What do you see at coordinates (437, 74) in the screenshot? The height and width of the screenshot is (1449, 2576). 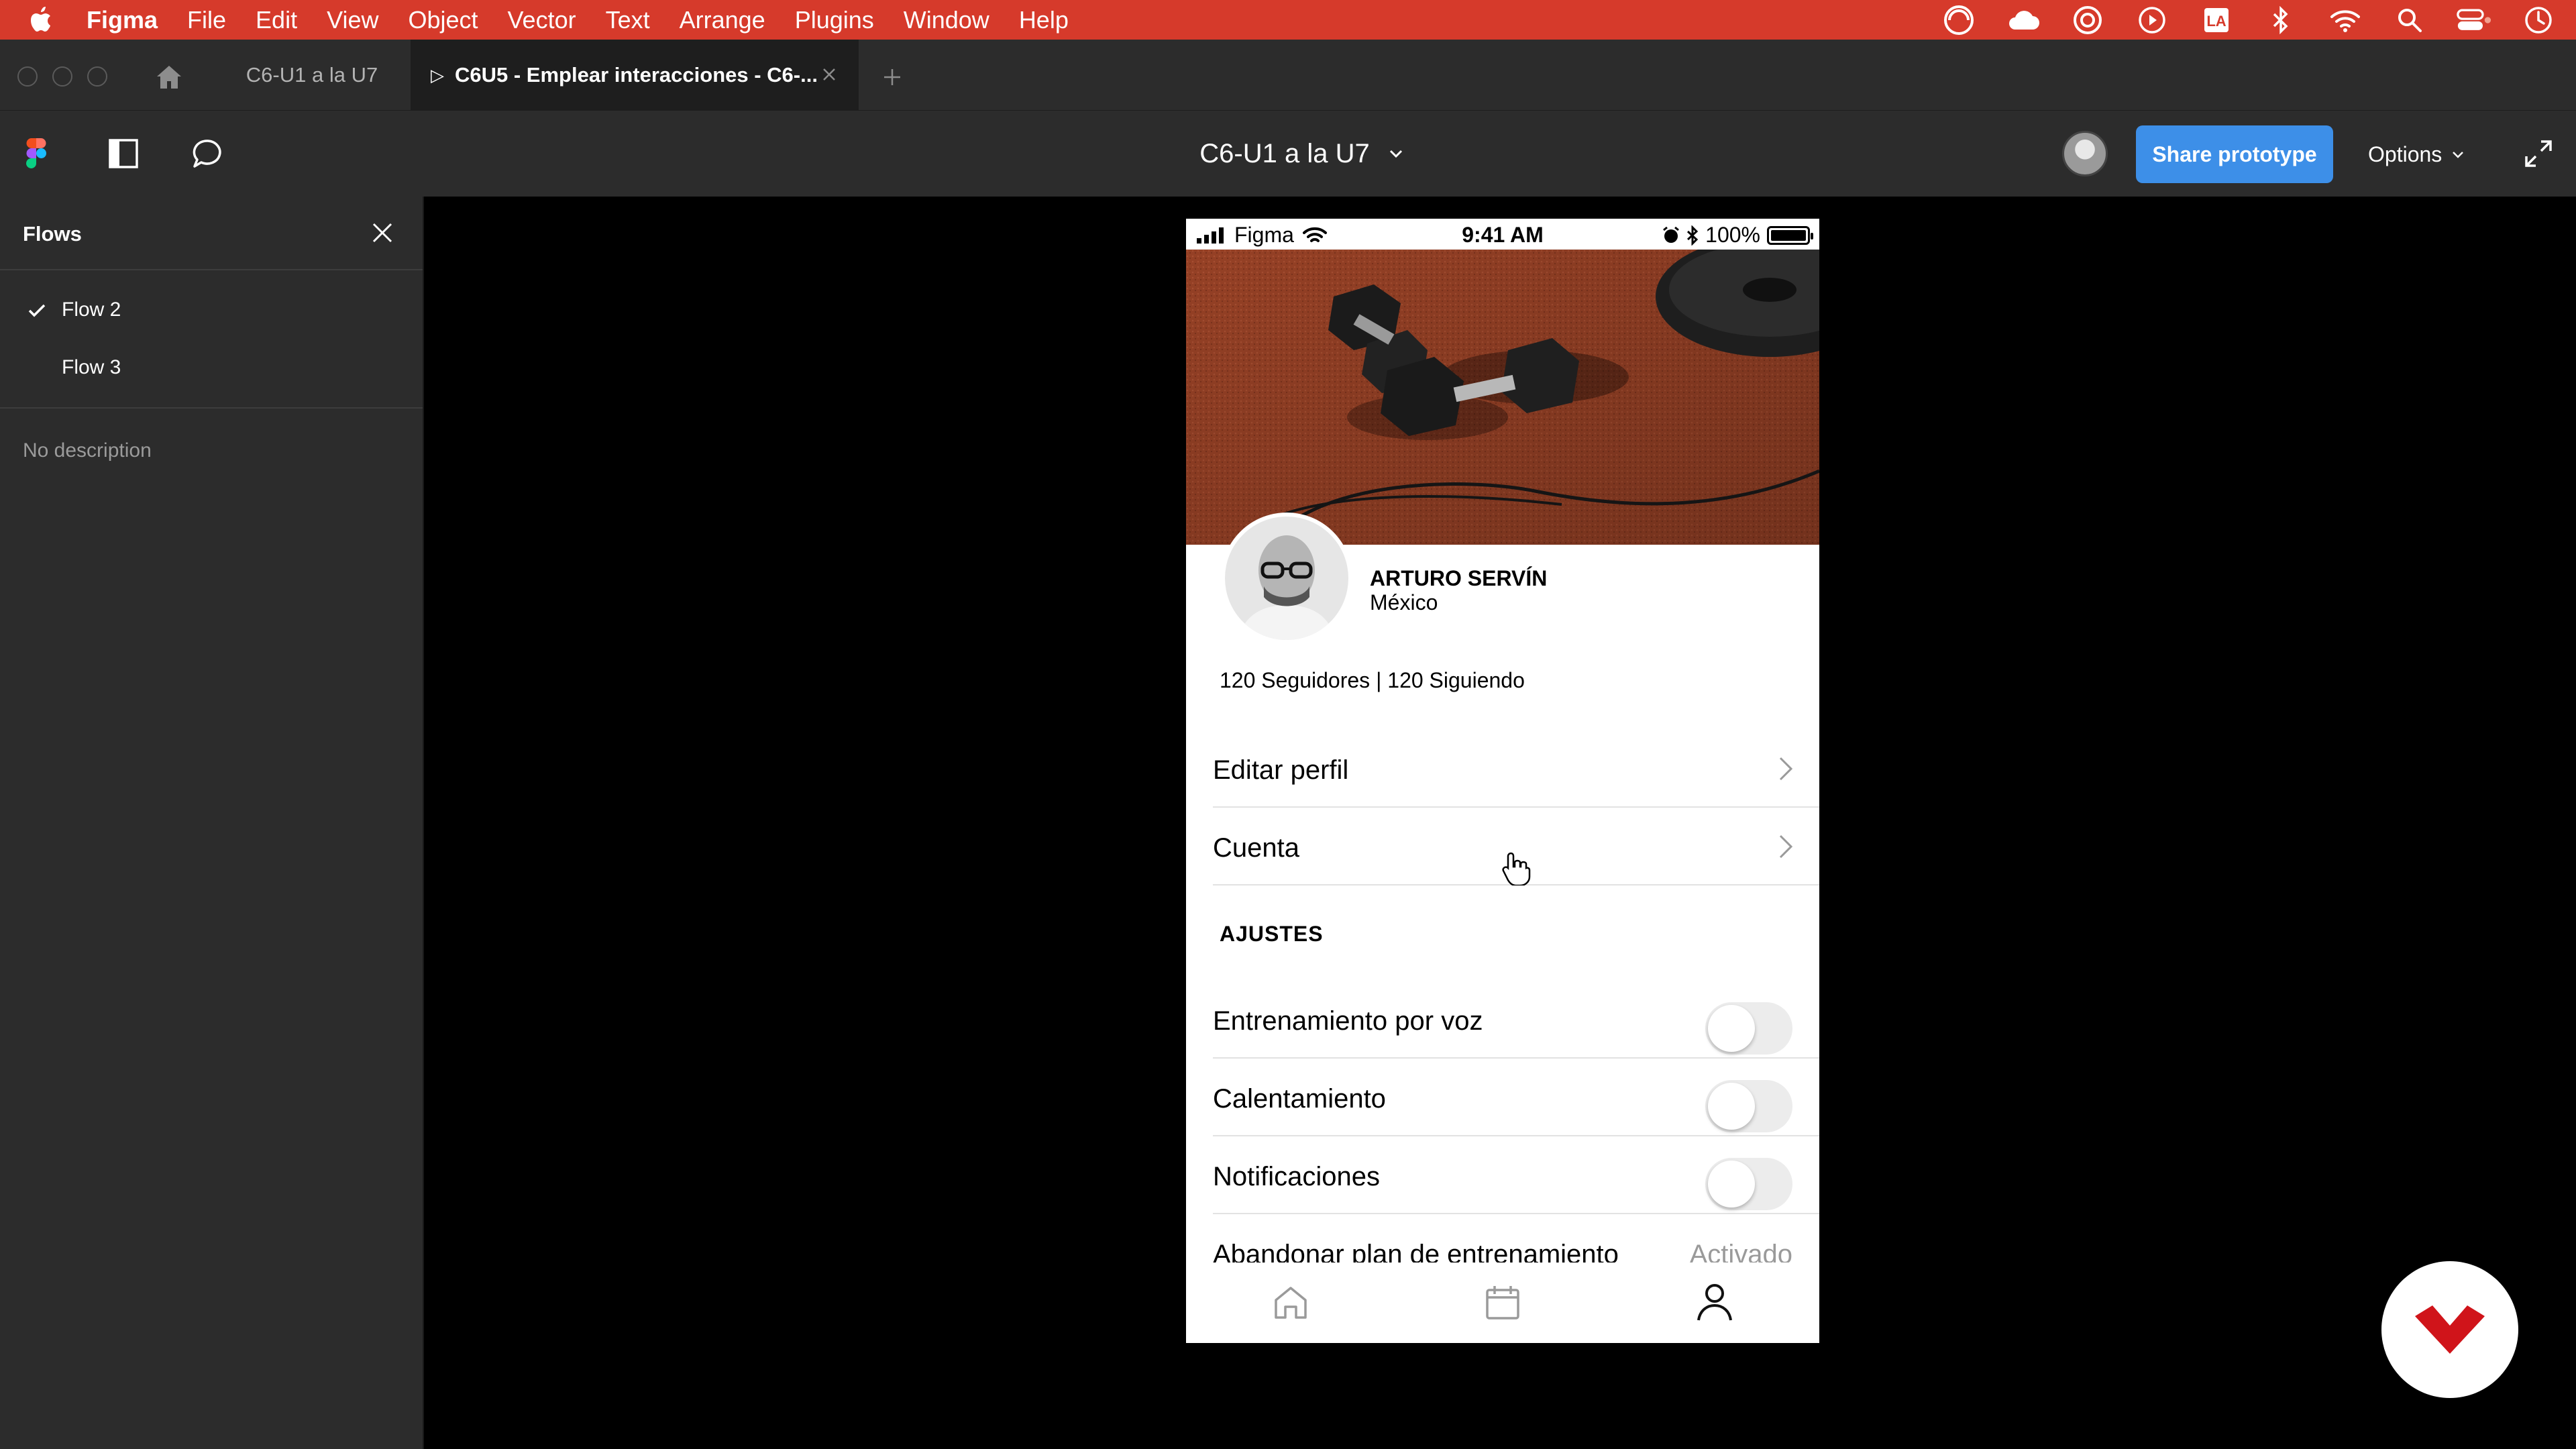 I see `play-icon: ▷` at bounding box center [437, 74].